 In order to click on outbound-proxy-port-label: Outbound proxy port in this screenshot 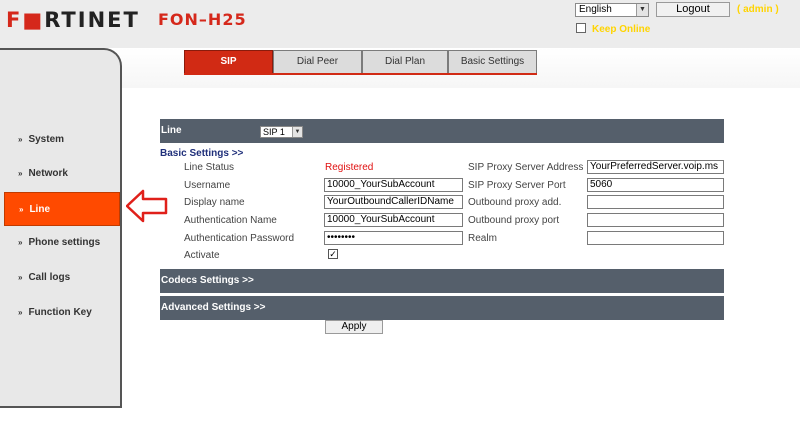, I will do `click(514, 220)`.